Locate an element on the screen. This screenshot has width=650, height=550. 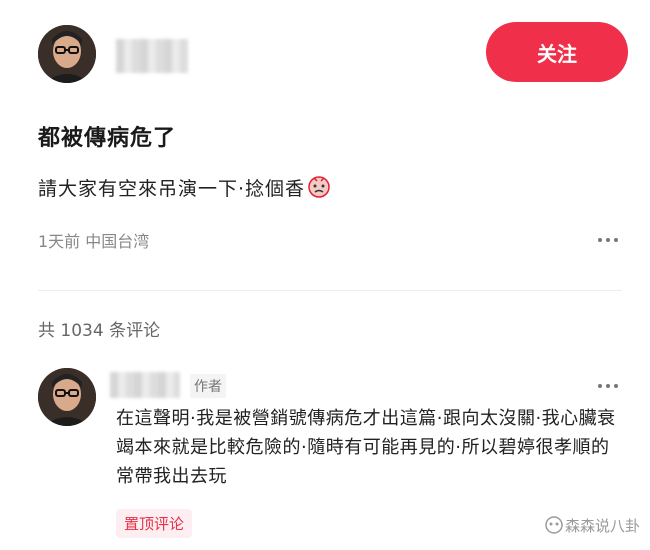
username-blurred is located at coordinates (152, 56).